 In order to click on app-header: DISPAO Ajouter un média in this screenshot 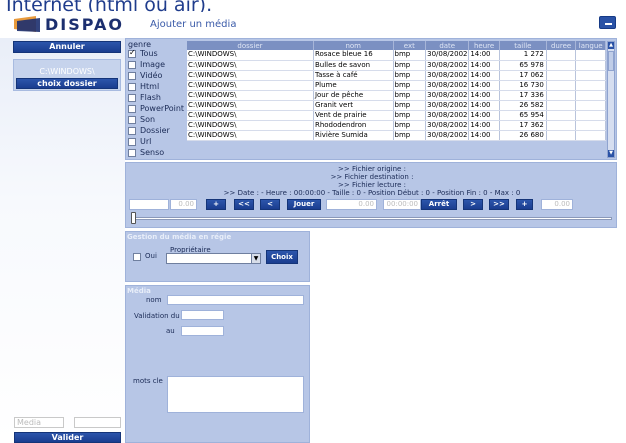, I will do `click(313, 24)`.